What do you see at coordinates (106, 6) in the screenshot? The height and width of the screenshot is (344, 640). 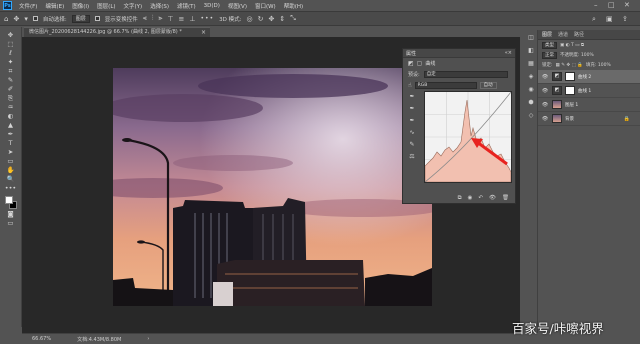 I see `menu-layer: 图层(L)` at bounding box center [106, 6].